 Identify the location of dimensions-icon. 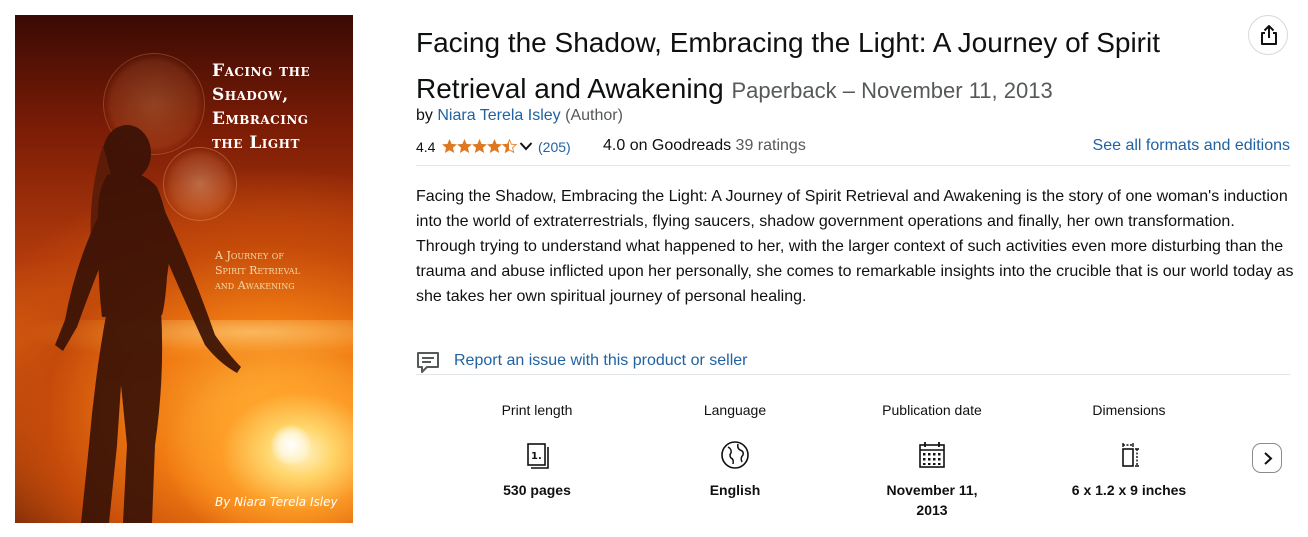
(1130, 455).